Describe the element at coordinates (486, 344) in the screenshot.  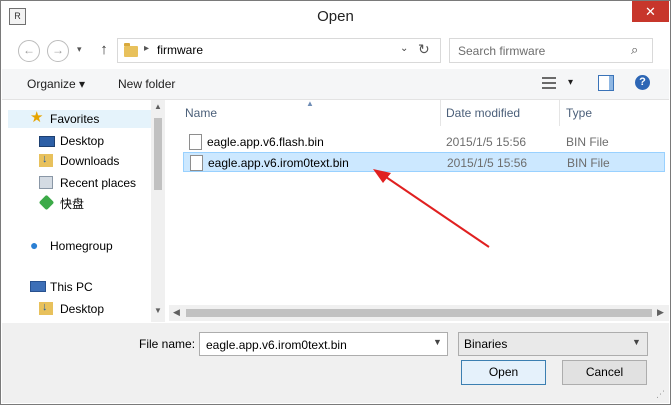
I see `file-type-value: Binaries` at that location.